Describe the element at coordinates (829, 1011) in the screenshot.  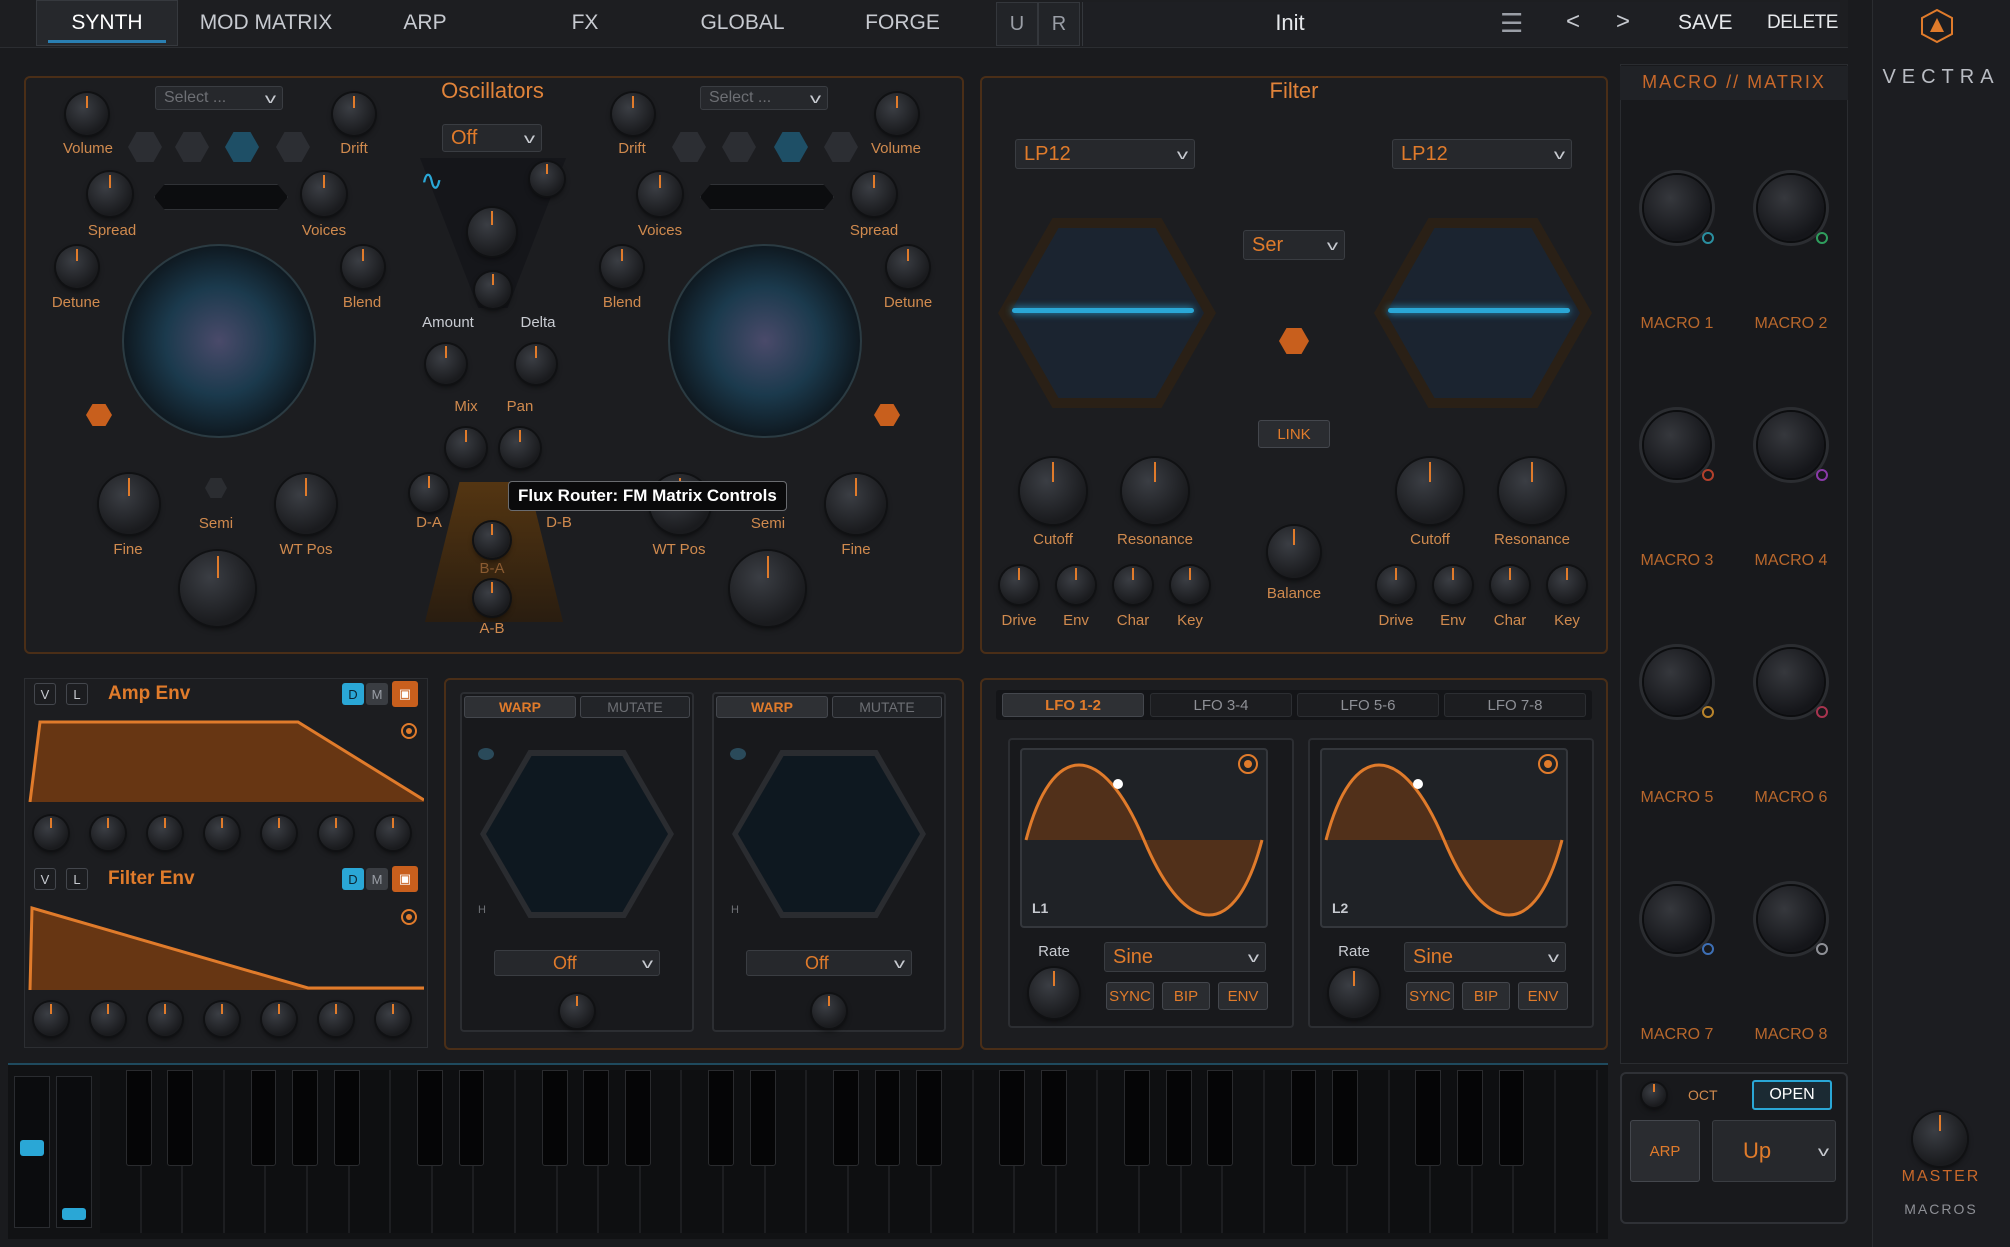
I see `warp2-amount-knob` at that location.